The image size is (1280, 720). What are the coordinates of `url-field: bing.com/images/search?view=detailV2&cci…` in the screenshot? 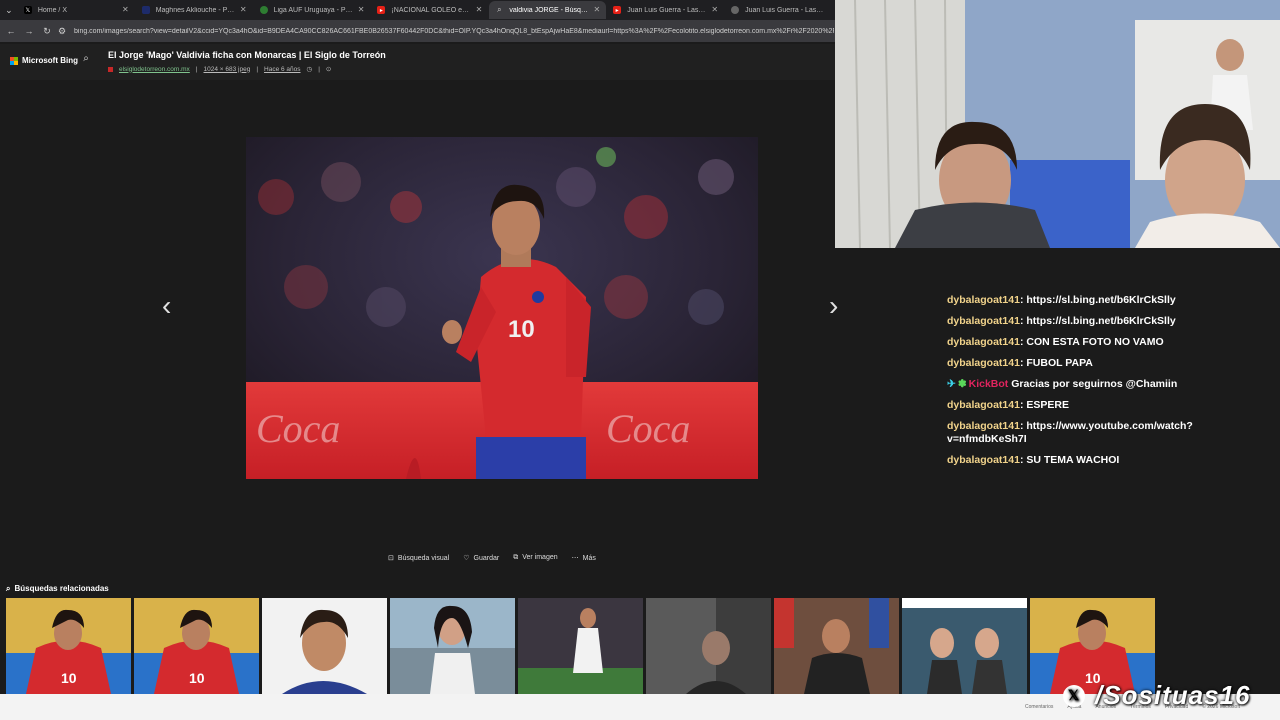 It's located at (454, 31).